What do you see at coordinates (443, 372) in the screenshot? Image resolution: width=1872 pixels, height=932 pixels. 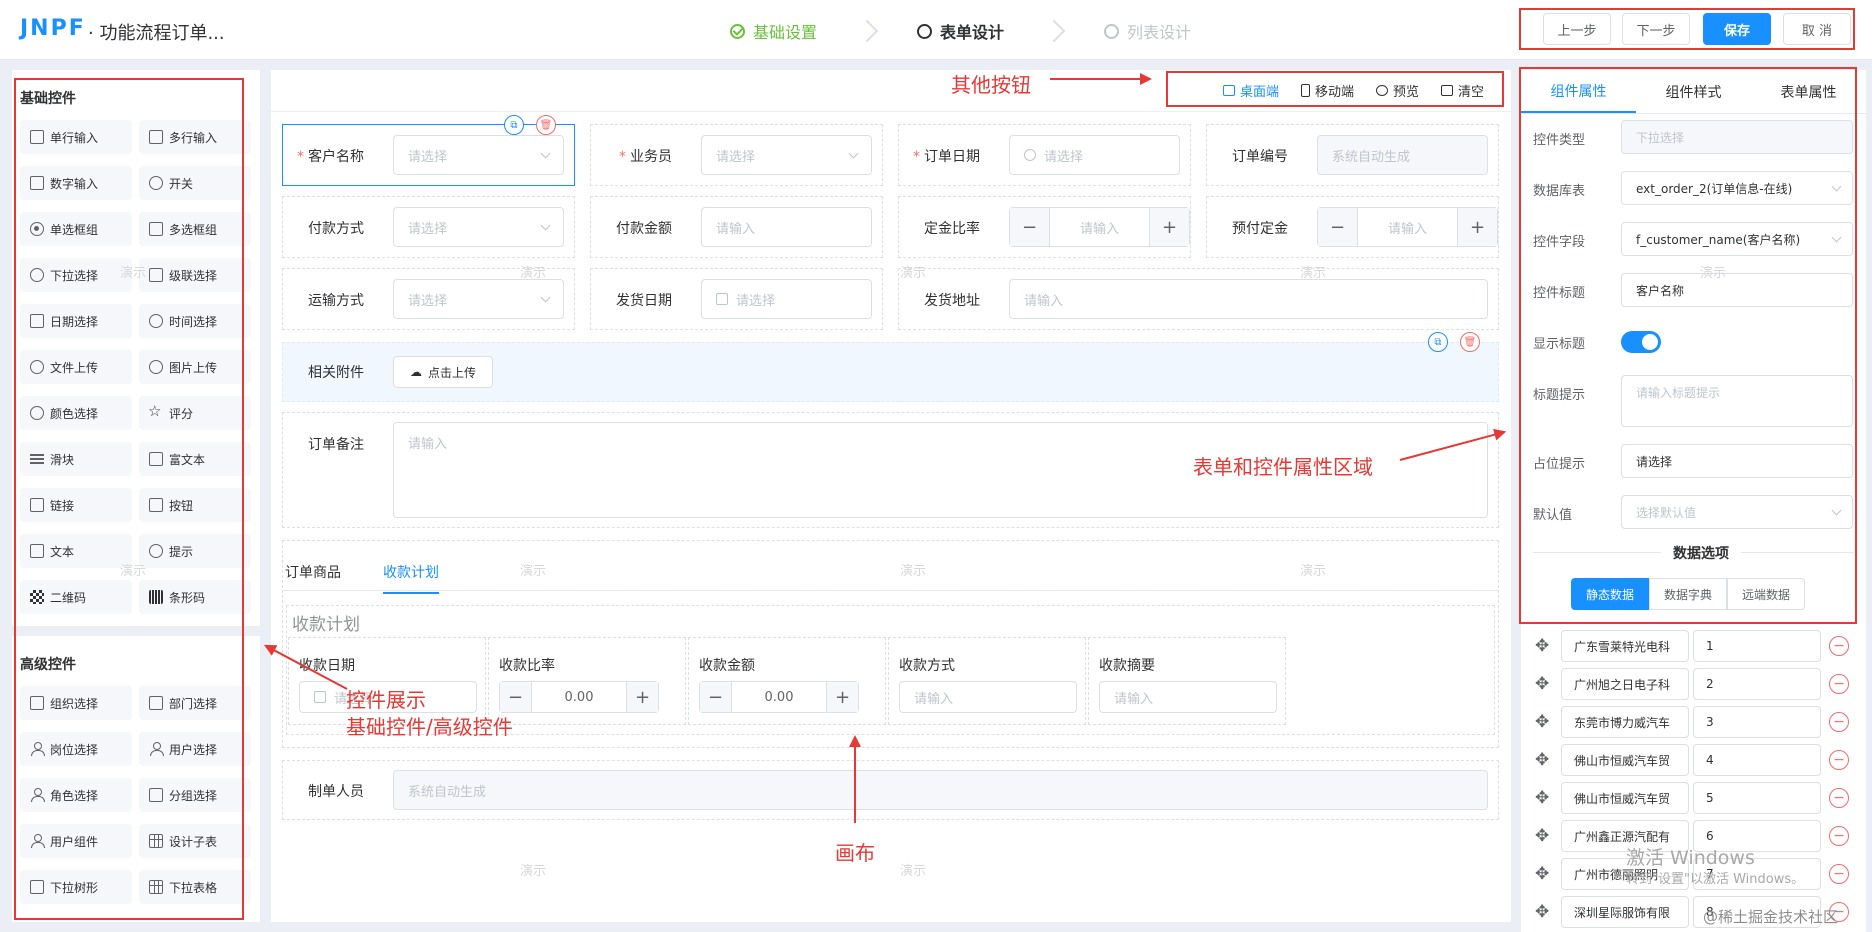 I see `upload-button: ☁ 点击上传` at bounding box center [443, 372].